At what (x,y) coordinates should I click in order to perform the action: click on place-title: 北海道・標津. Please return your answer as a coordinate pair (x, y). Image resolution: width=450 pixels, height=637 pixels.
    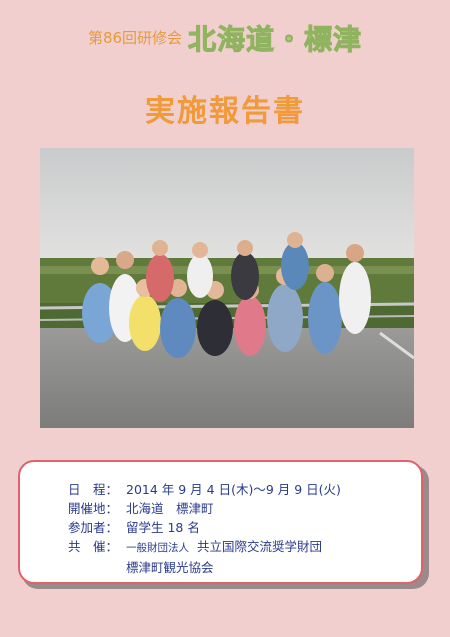
    Looking at the image, I should click on (275, 40).